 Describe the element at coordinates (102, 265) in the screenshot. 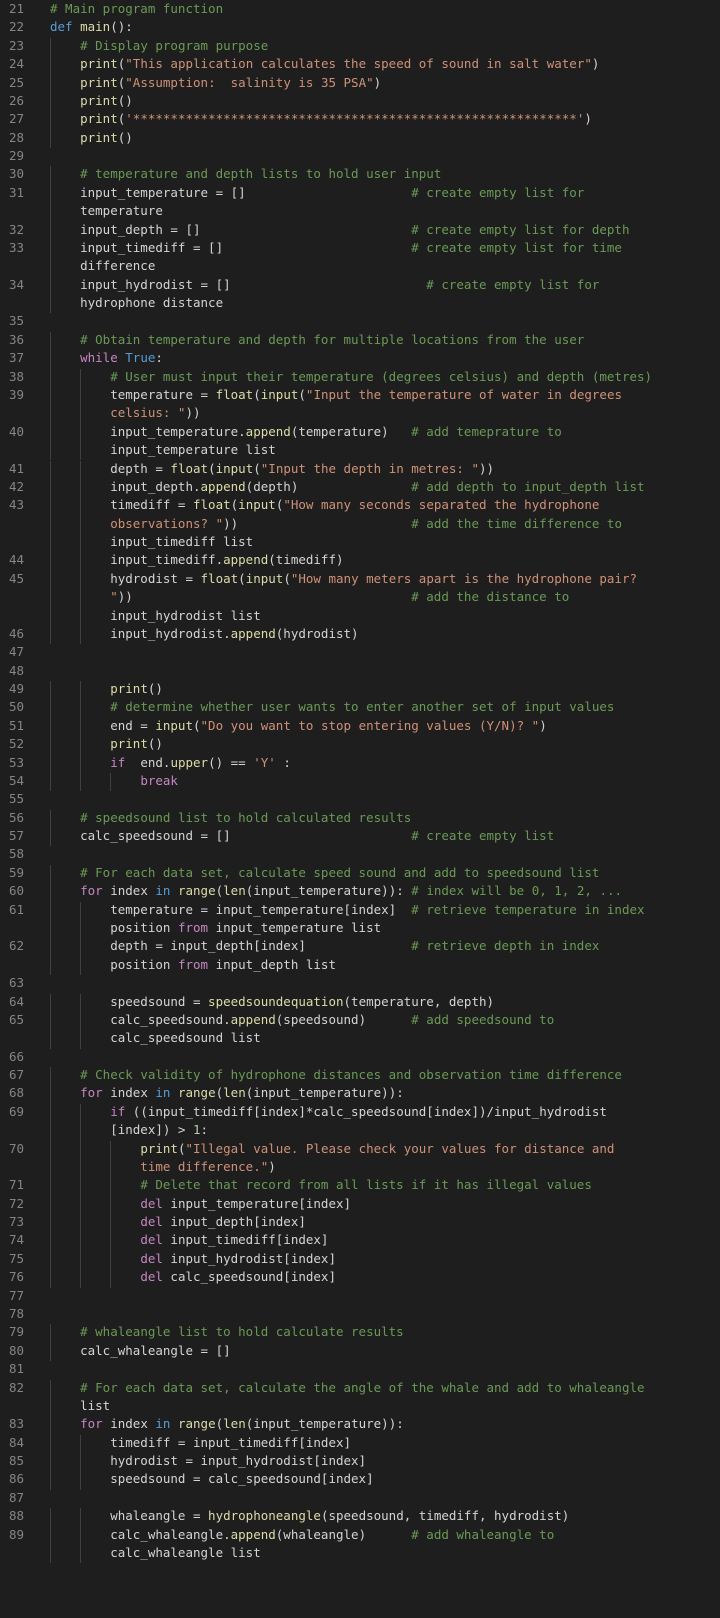

I see `code-line: difference` at that location.